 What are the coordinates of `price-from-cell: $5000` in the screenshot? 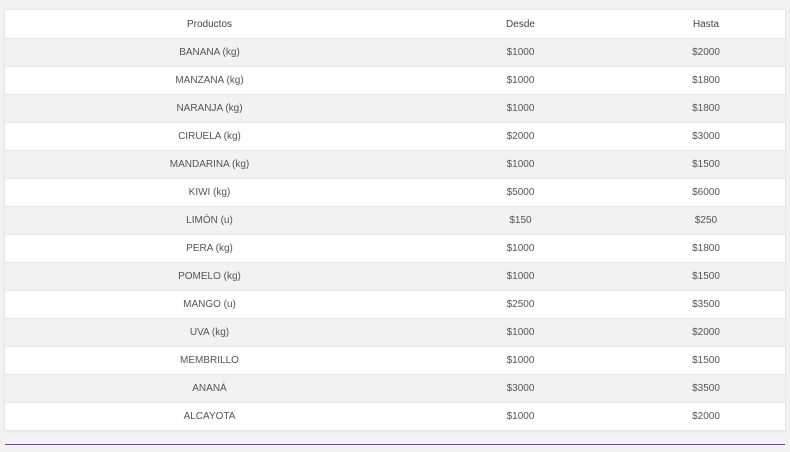 It's located at (520, 192).